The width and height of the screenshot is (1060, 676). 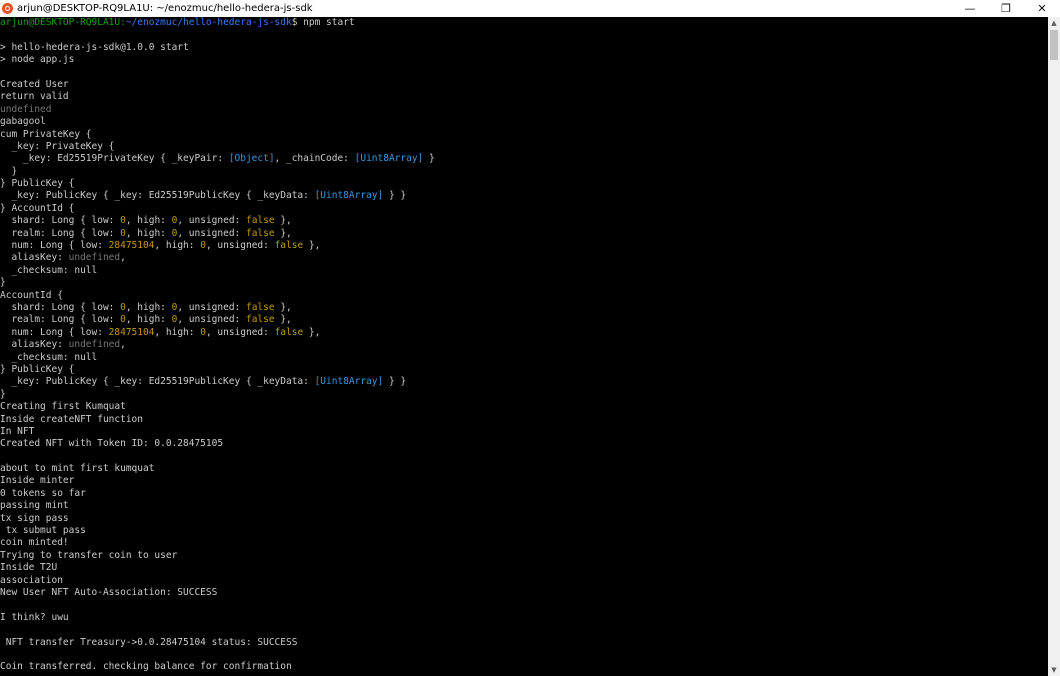 What do you see at coordinates (970, 8) in the screenshot?
I see `minimize-button: —` at bounding box center [970, 8].